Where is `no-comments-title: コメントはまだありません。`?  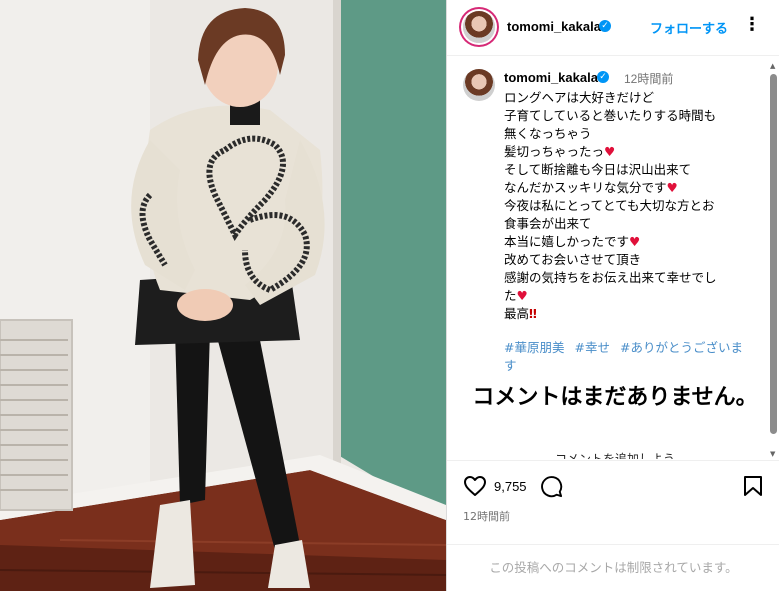 no-comments-title: コメントはまだありません。 is located at coordinates (615, 397).